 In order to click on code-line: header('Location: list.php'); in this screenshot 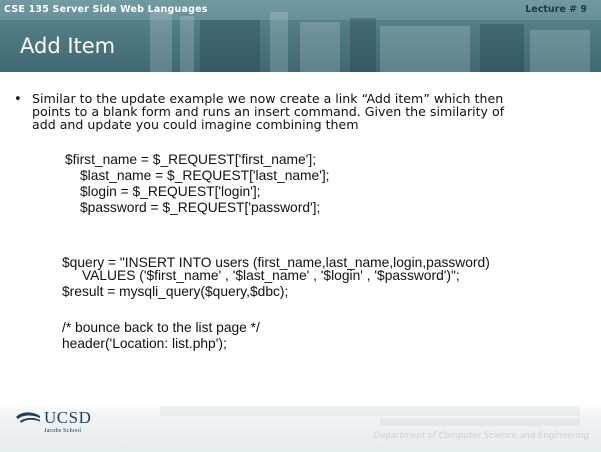, I will do `click(144, 343)`.